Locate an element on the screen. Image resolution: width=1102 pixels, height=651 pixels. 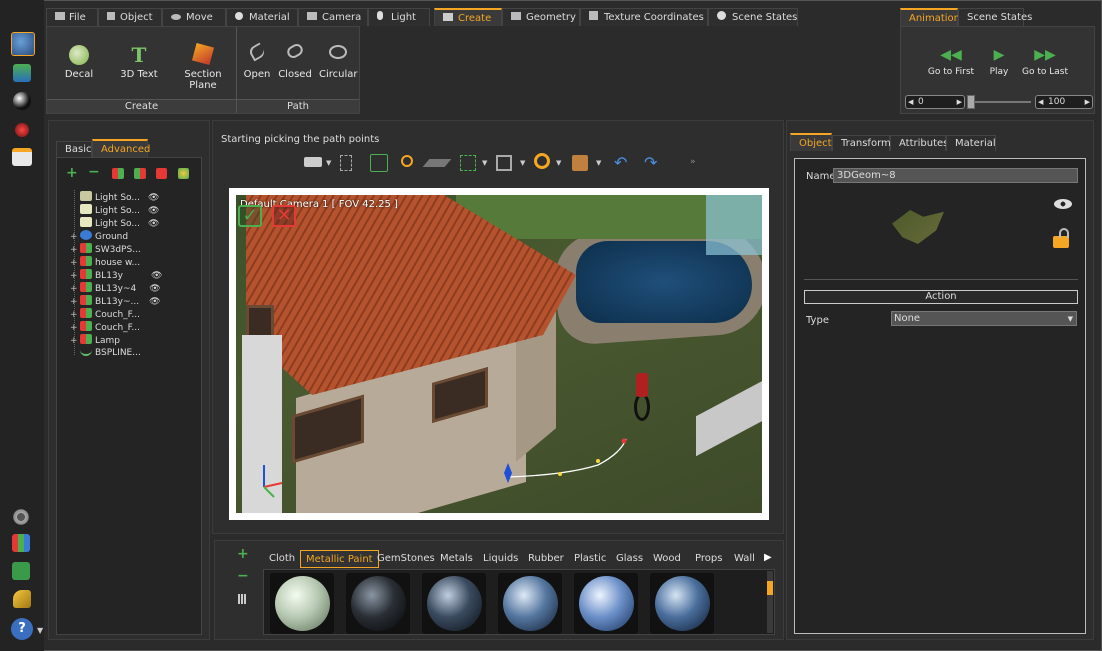
key-icon is located at coordinates (22, 599).